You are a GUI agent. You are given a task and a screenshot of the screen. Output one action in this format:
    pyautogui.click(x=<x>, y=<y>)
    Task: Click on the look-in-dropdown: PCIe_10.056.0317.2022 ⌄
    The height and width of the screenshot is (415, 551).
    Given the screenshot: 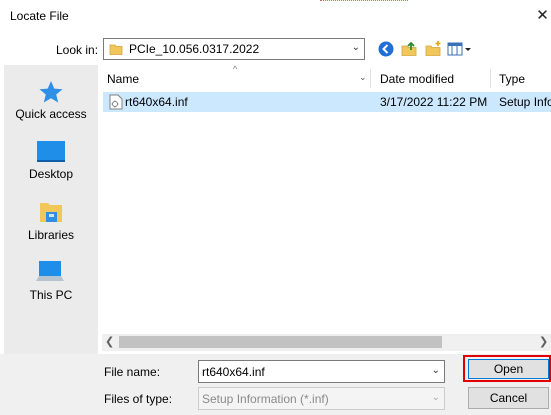 What is the action you would take?
    pyautogui.click(x=234, y=49)
    